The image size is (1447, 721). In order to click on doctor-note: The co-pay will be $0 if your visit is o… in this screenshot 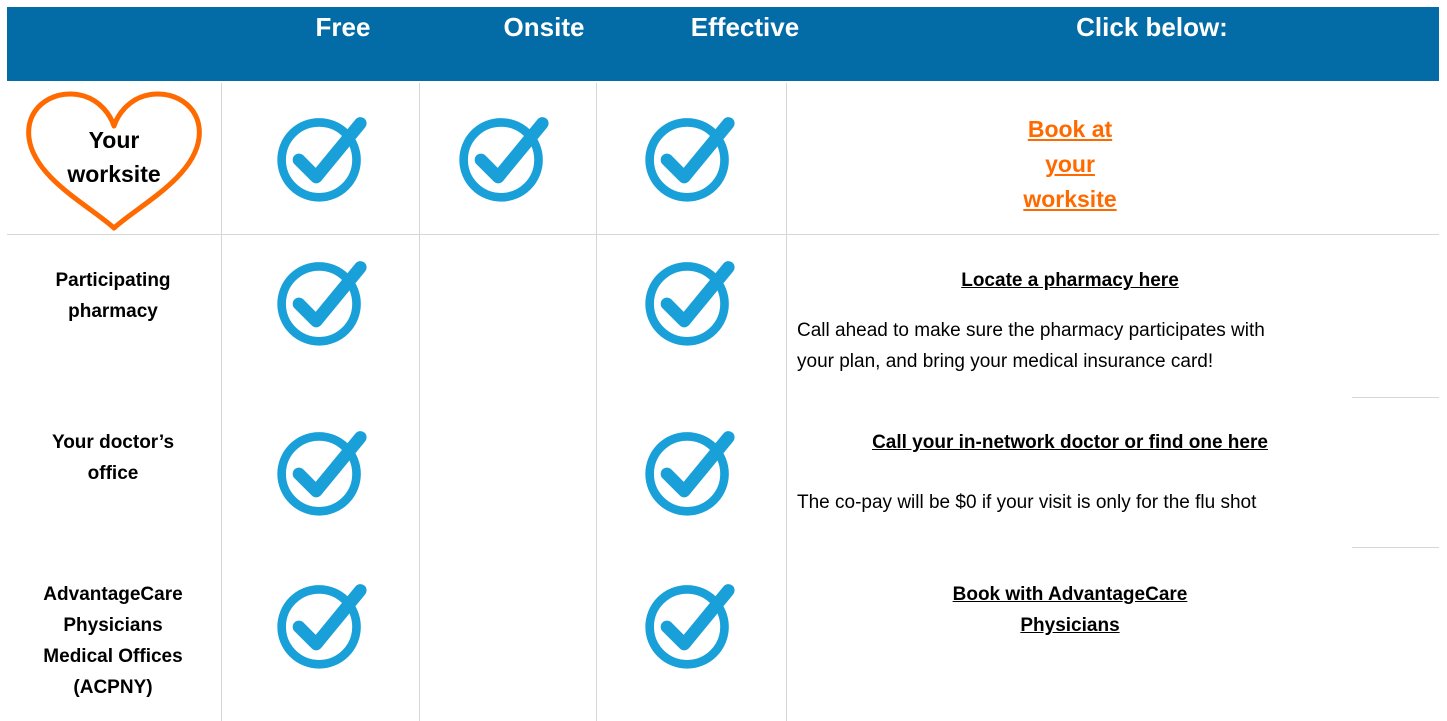, I will do `click(1027, 502)`.